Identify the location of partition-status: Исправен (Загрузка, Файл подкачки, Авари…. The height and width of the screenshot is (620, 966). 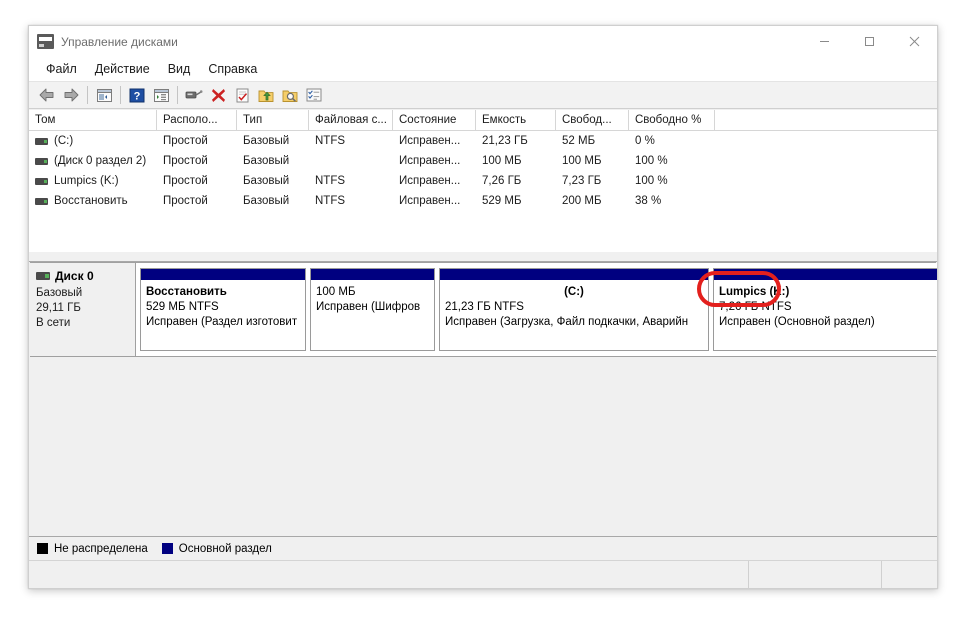
(567, 322).